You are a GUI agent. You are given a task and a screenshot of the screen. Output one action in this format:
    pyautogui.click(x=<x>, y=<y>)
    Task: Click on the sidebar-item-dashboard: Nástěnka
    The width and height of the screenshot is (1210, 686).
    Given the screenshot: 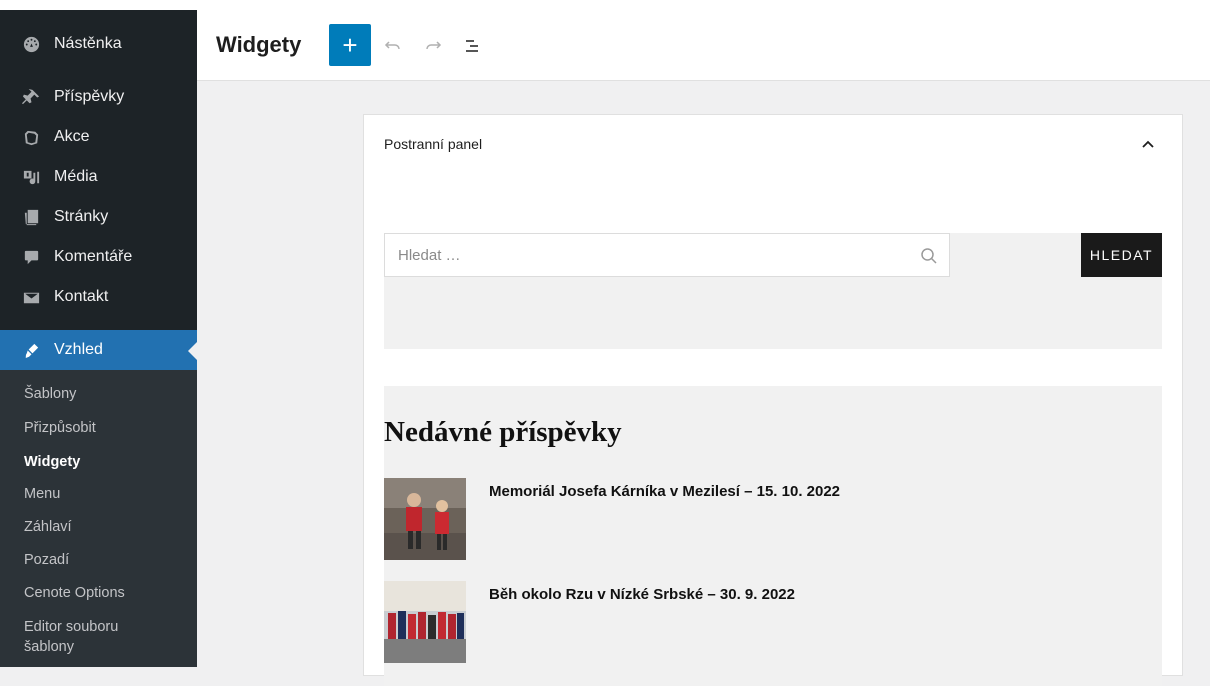 What is the action you would take?
    pyautogui.click(x=98, y=44)
    